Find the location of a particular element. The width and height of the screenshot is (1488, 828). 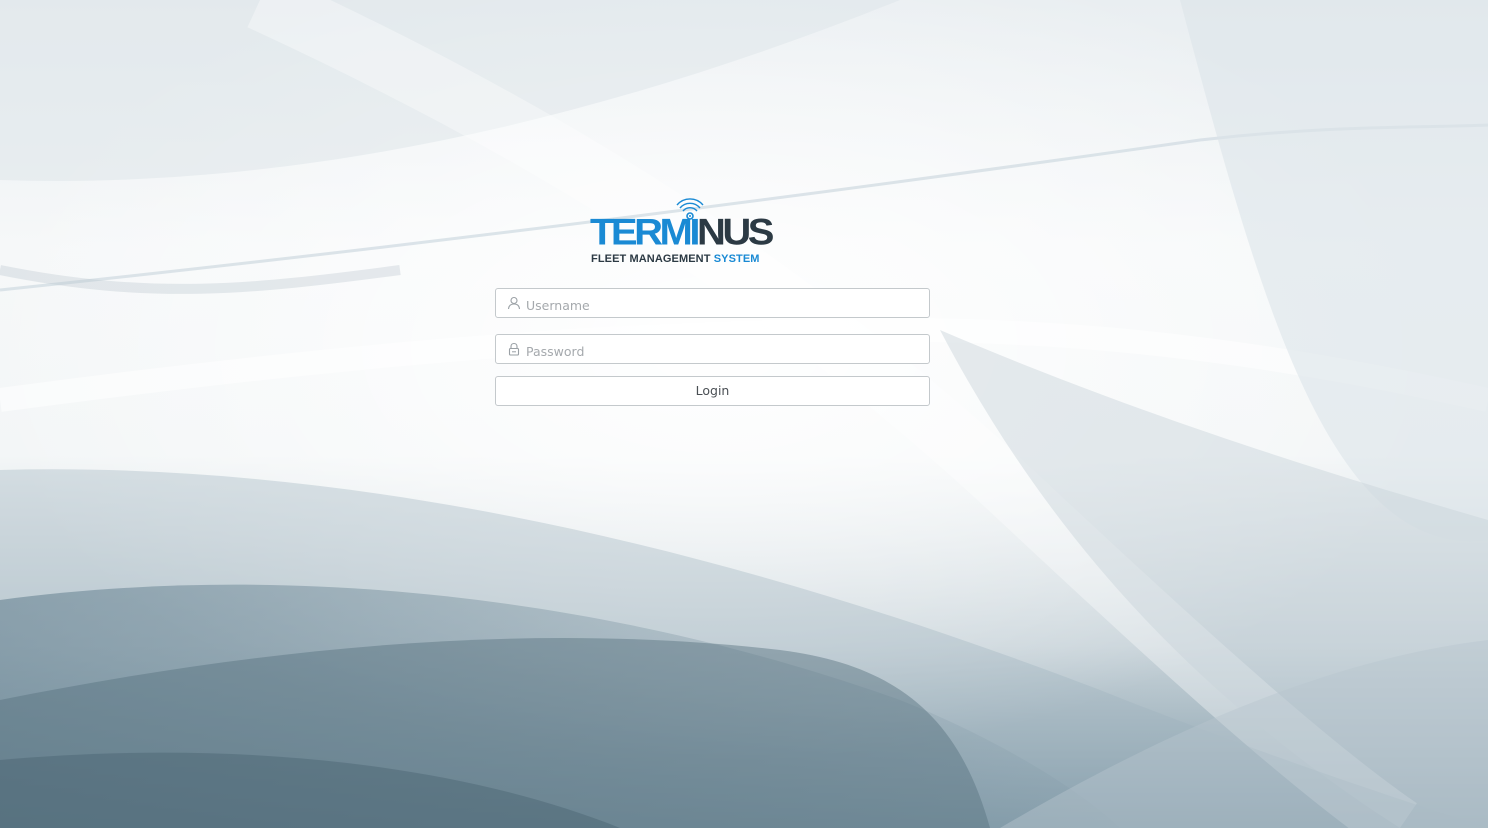

user-icon is located at coordinates (514, 303).